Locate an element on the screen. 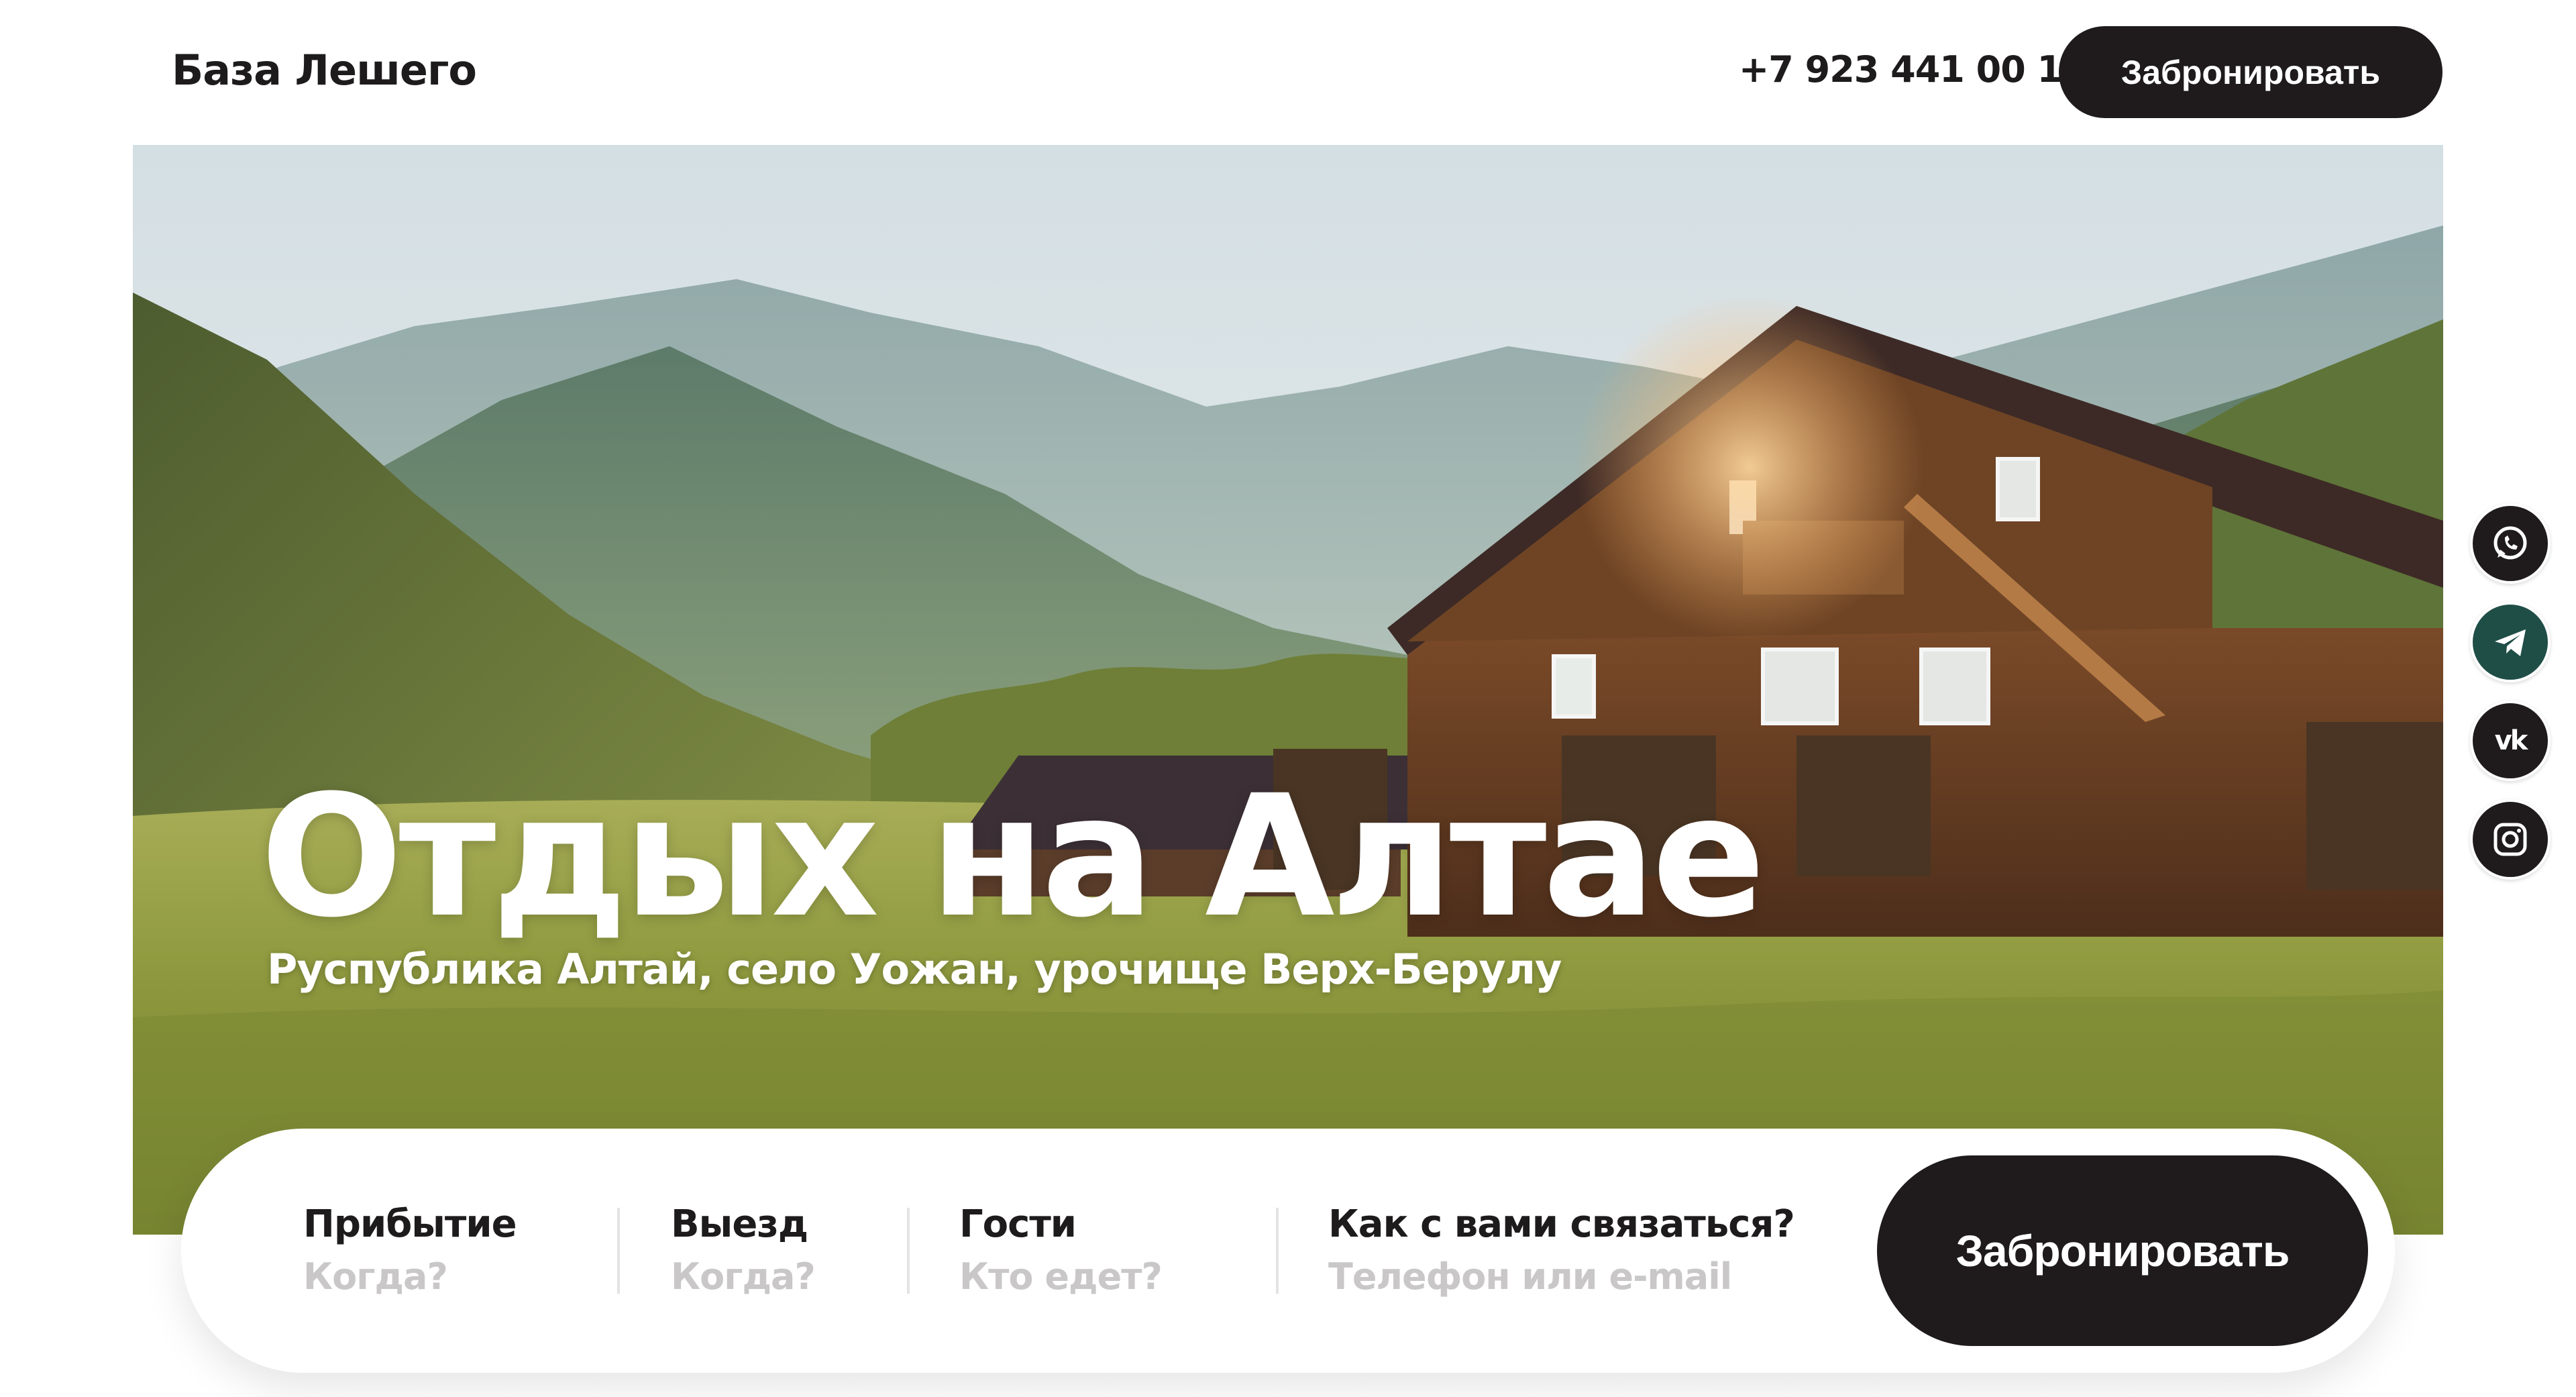  booking-submit-button: Забронировать is located at coordinates (2122, 1250).